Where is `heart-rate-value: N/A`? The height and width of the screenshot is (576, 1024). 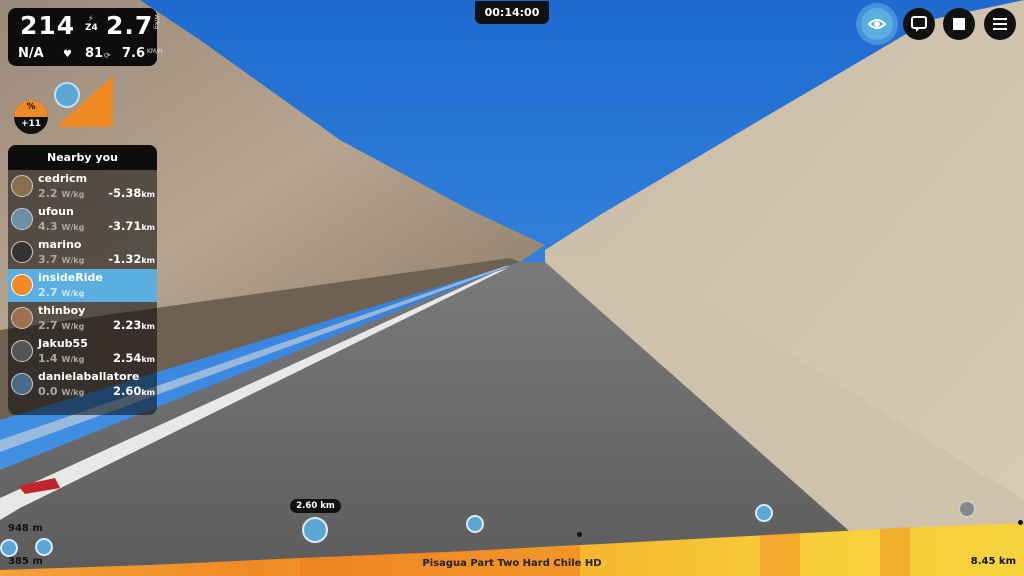 heart-rate-value: N/A is located at coordinates (31, 53).